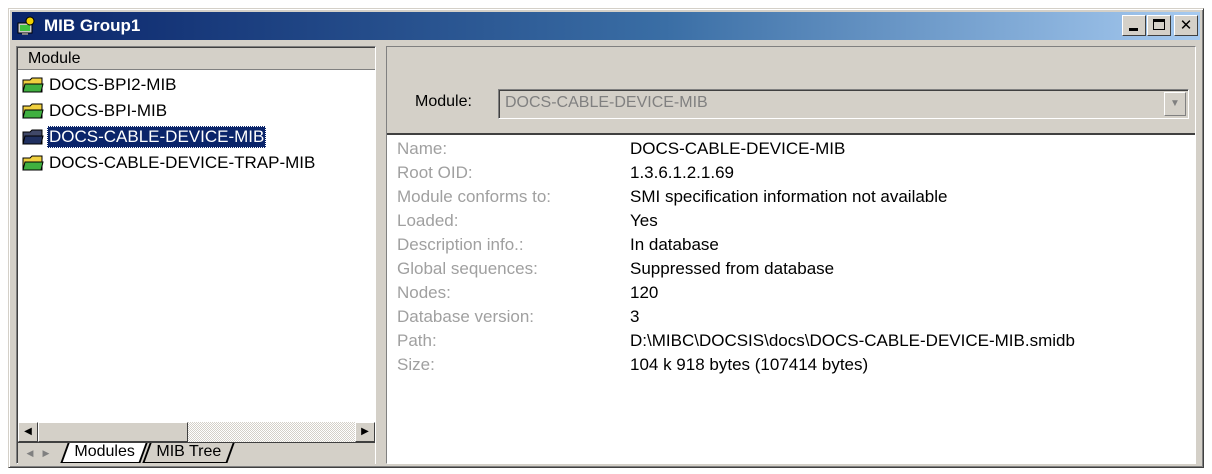 Image resolution: width=1212 pixels, height=474 pixels. I want to click on module-item-label: DOCS-BPI2-MIB, so click(113, 84).